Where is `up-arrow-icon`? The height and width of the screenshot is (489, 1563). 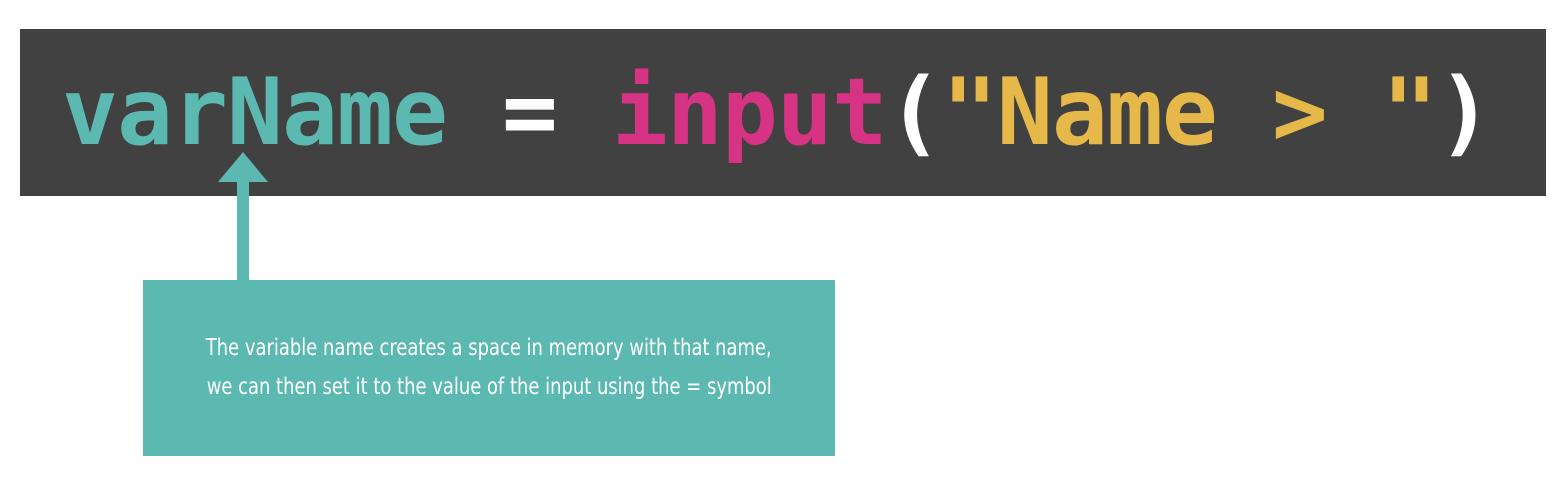 up-arrow-icon is located at coordinates (243, 217).